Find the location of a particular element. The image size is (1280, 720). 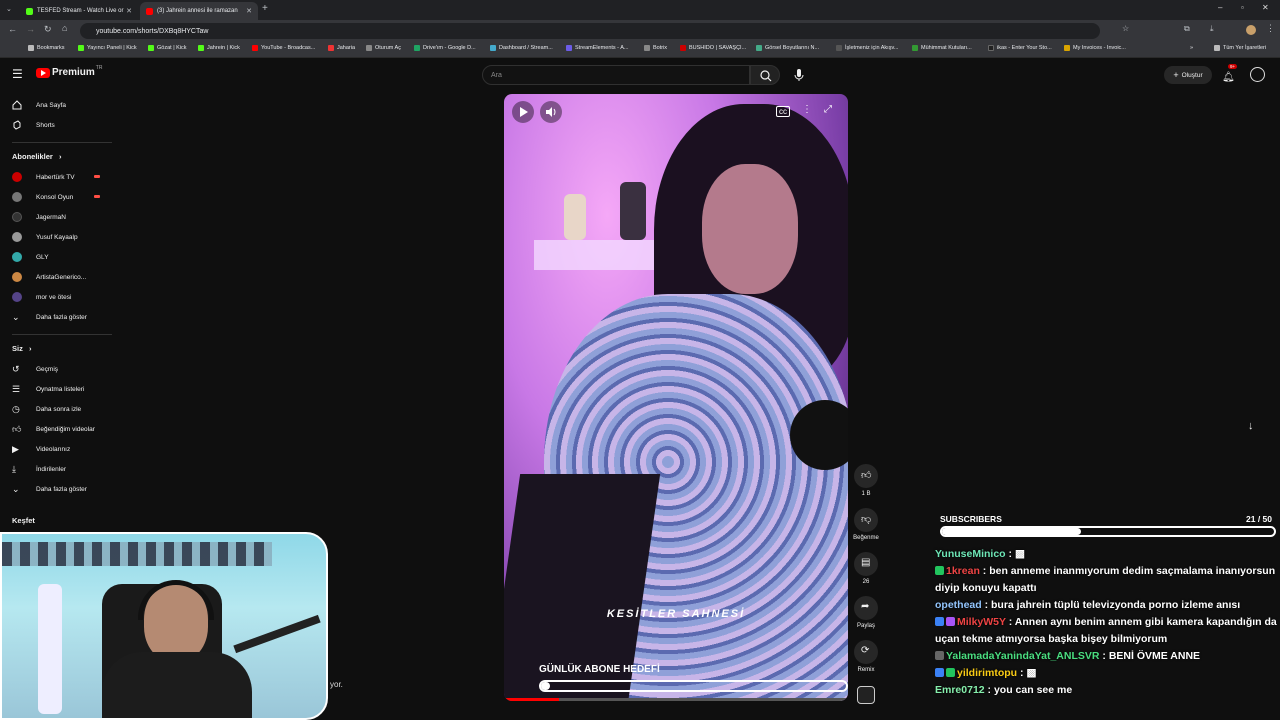

chat-message: YunuseMinico : ▩ is located at coordinates (1106, 554).